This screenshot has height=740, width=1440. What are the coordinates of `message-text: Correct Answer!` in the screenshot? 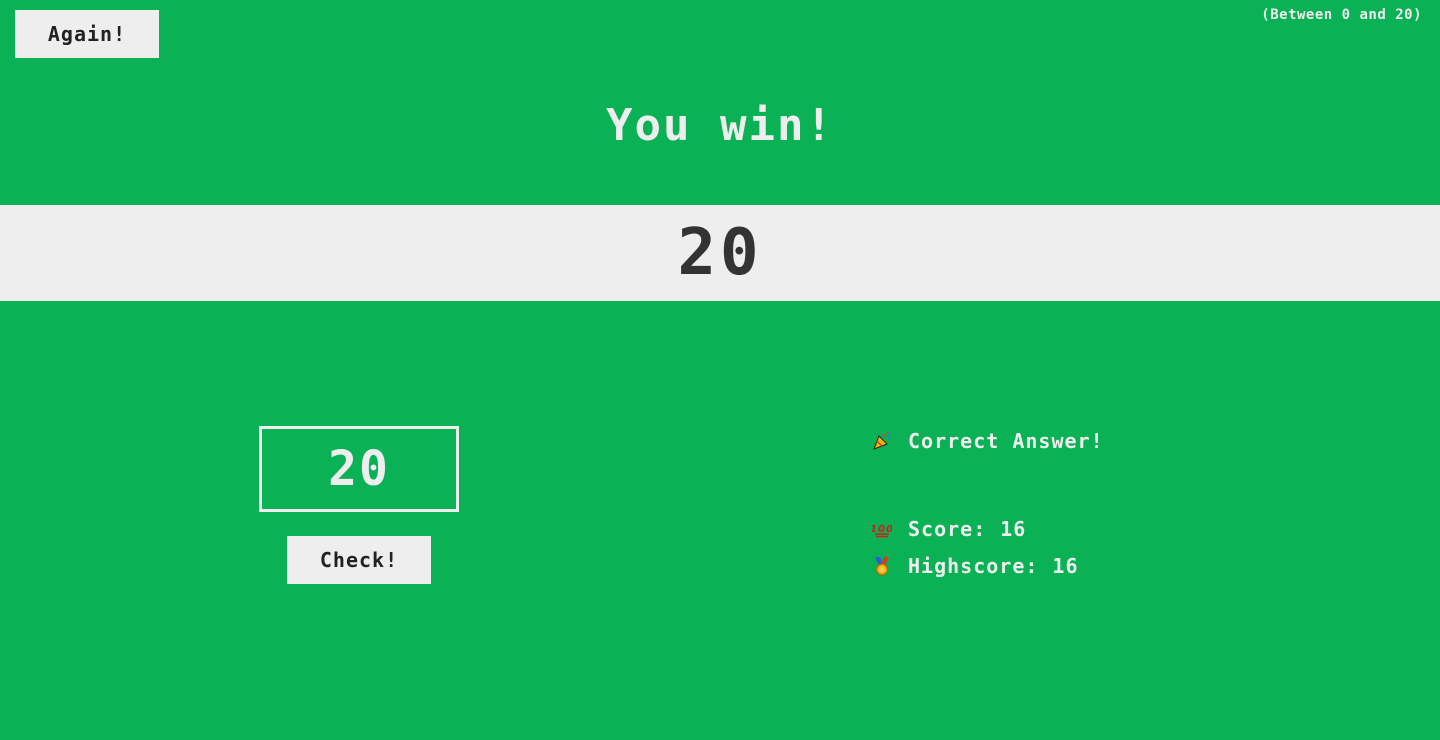 It's located at (1006, 441).